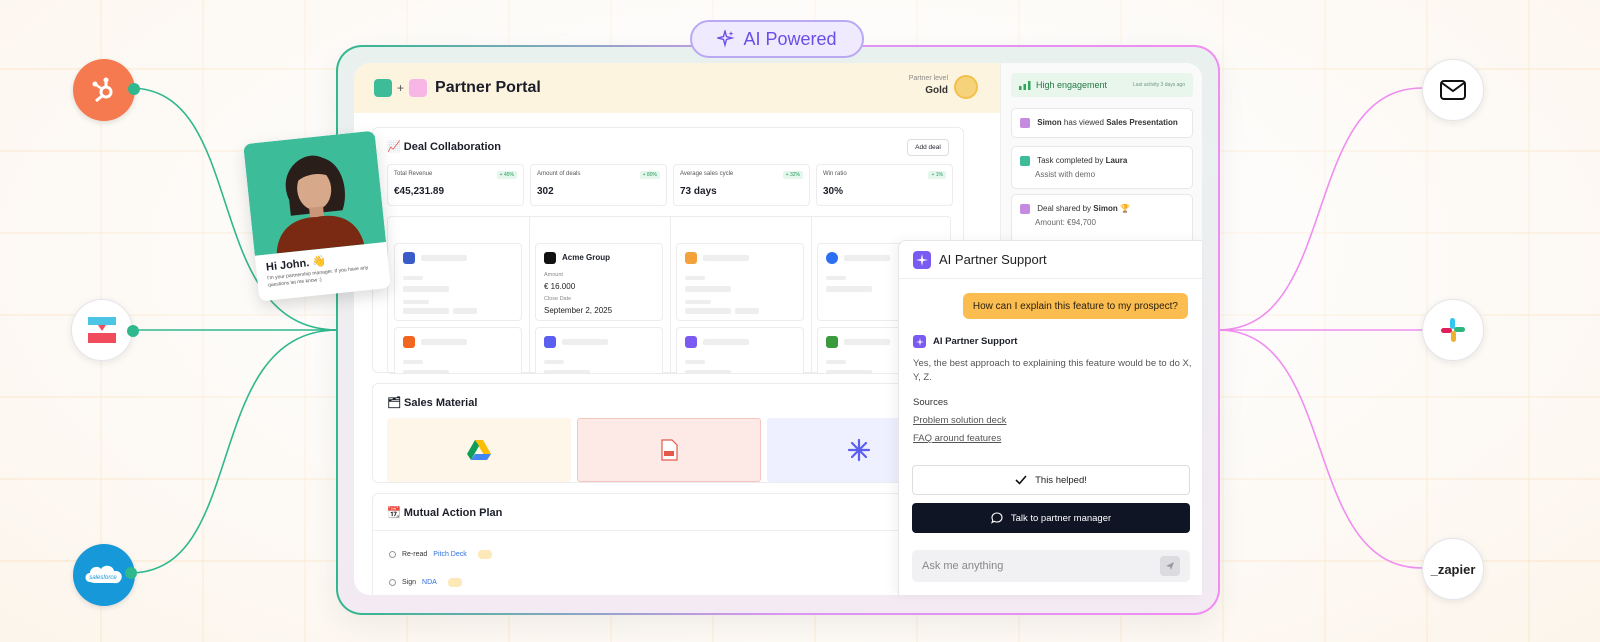 Image resolution: width=1600 pixels, height=642 pixels. I want to click on pdf-icon, so click(669, 450).